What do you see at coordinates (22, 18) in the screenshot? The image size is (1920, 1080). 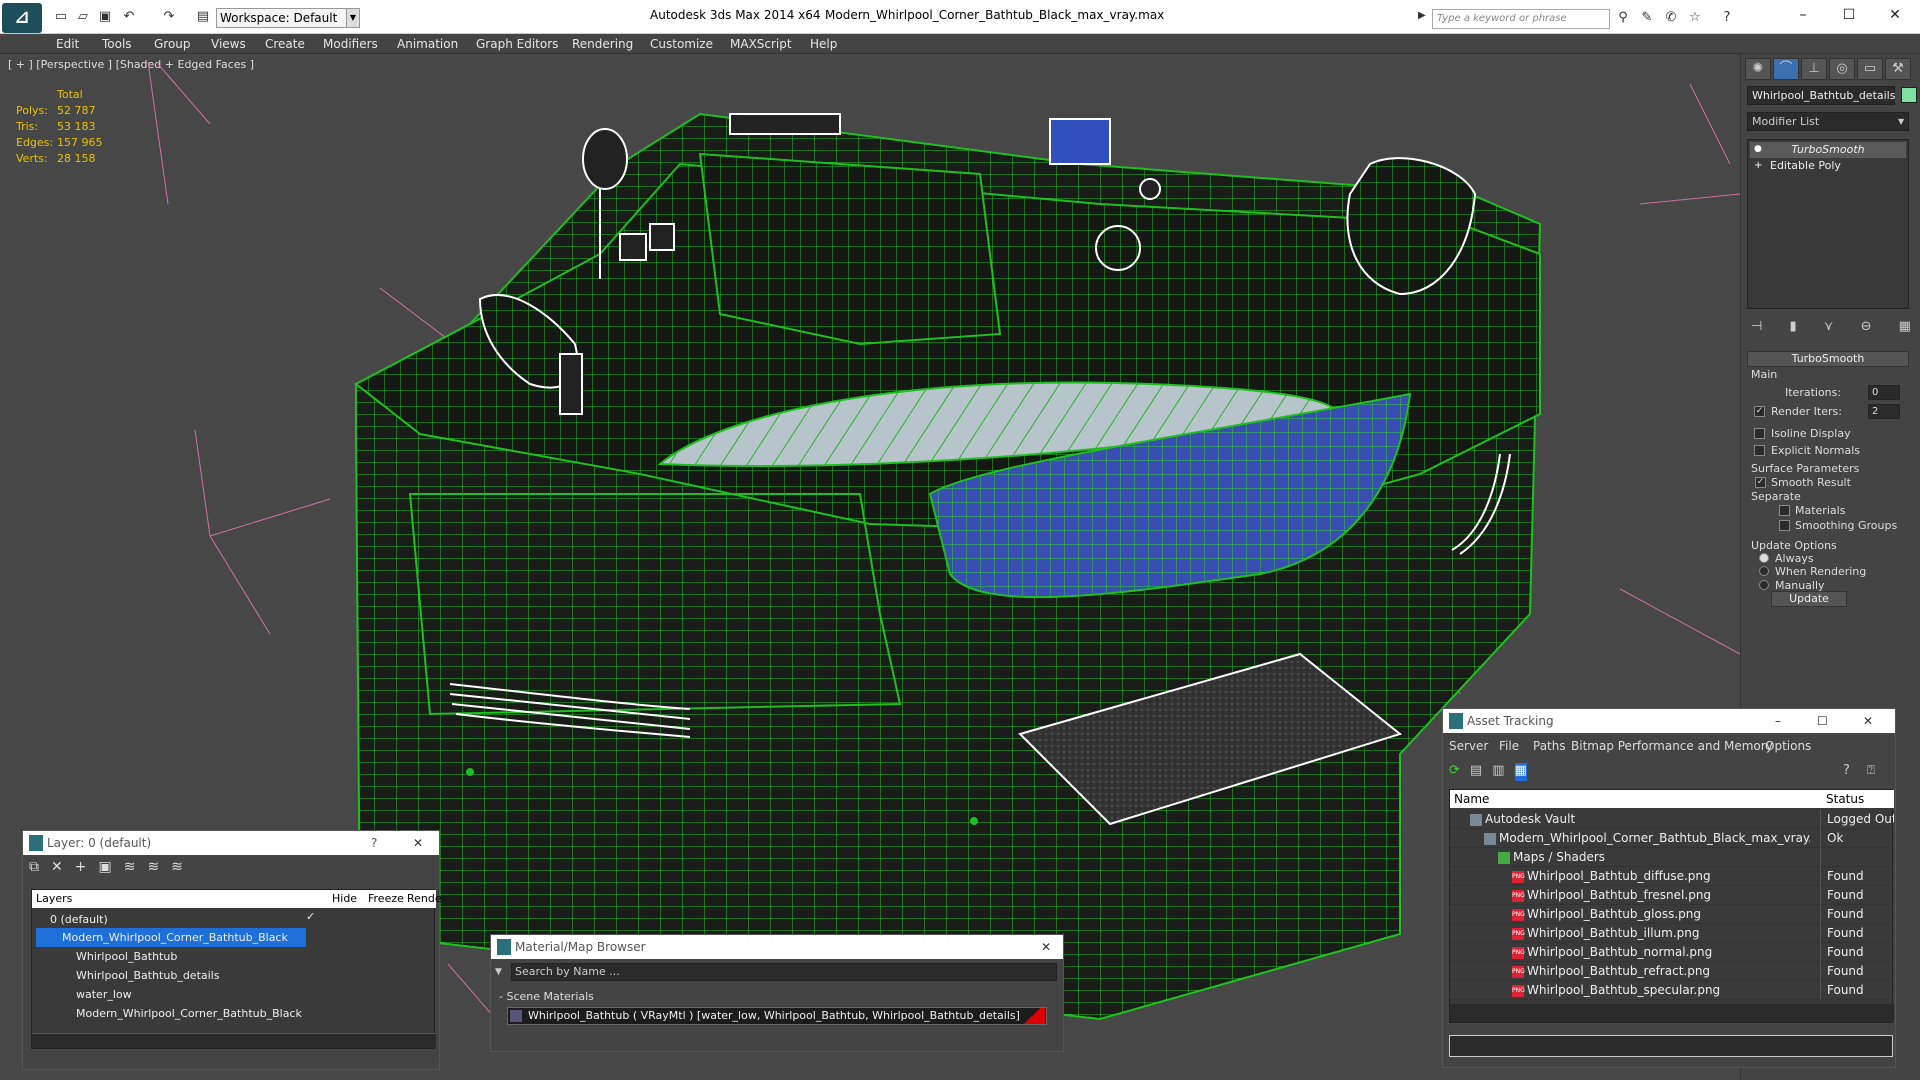 I see `app-logo-icon: ⊿` at bounding box center [22, 18].